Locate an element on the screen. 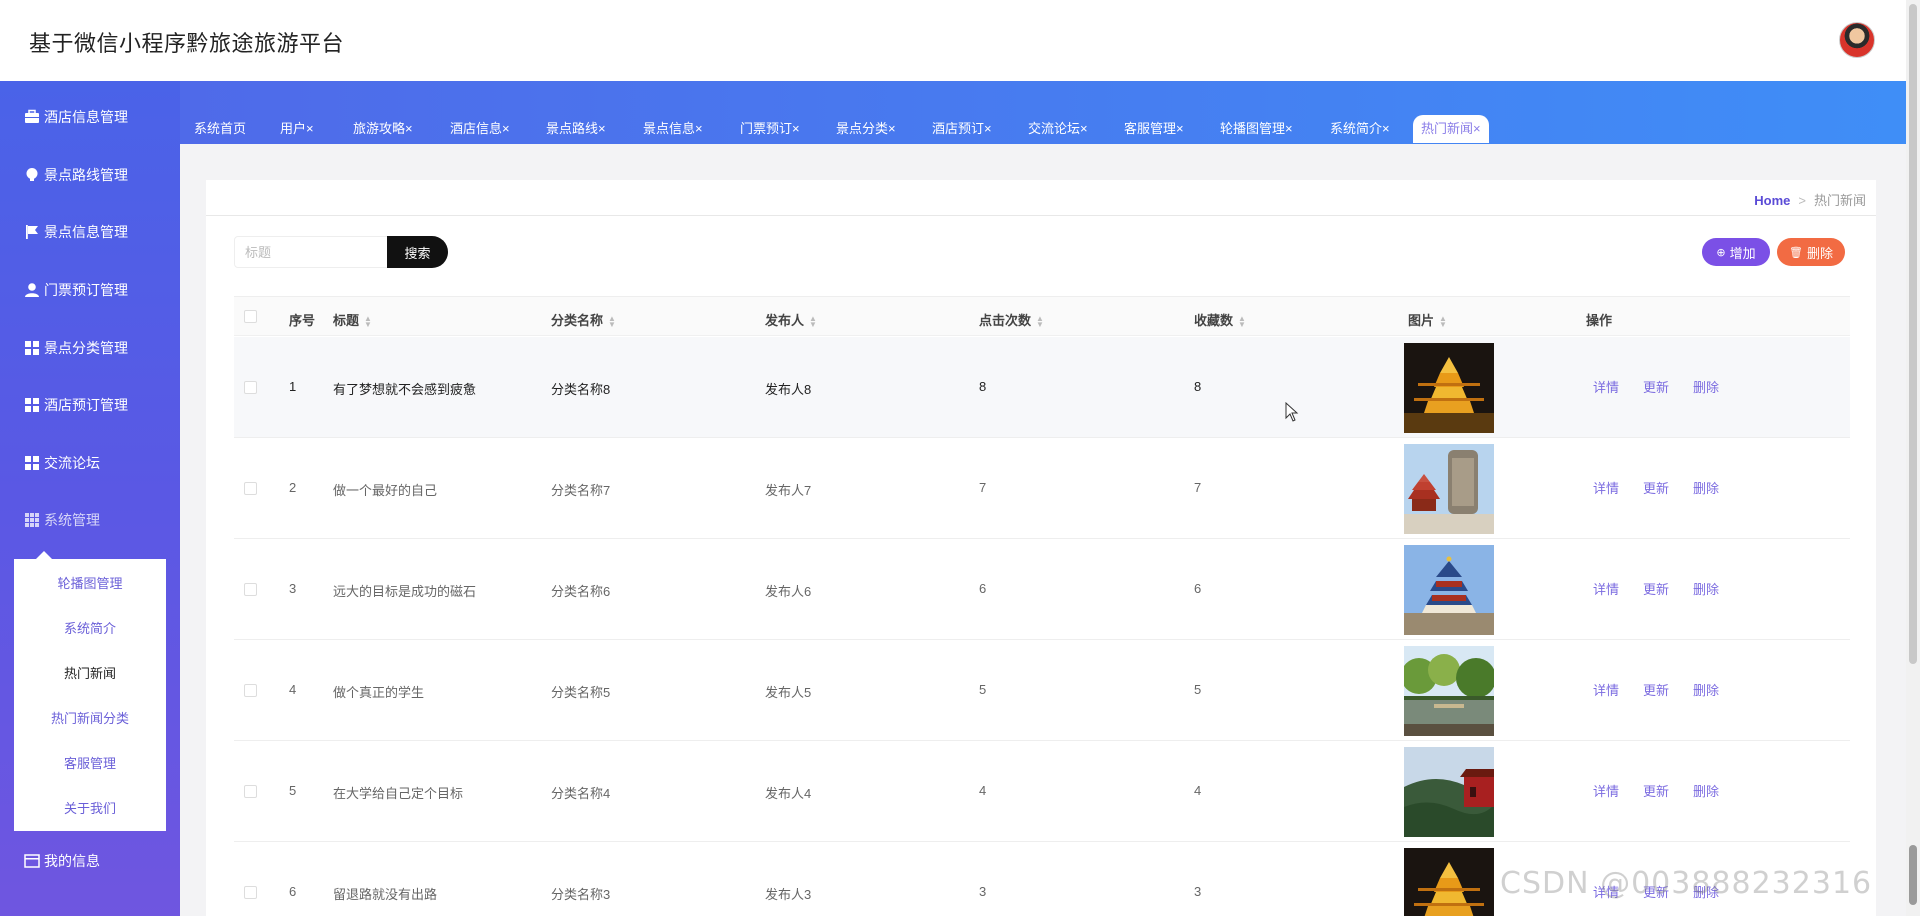  add-button-label: 增加 is located at coordinates (1742, 253).